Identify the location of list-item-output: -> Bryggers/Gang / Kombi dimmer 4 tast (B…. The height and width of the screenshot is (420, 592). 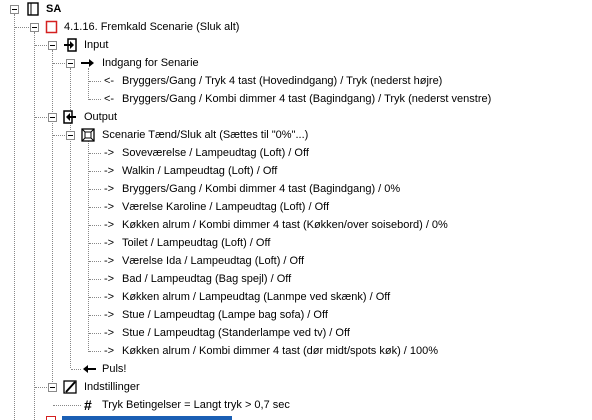
(296, 189).